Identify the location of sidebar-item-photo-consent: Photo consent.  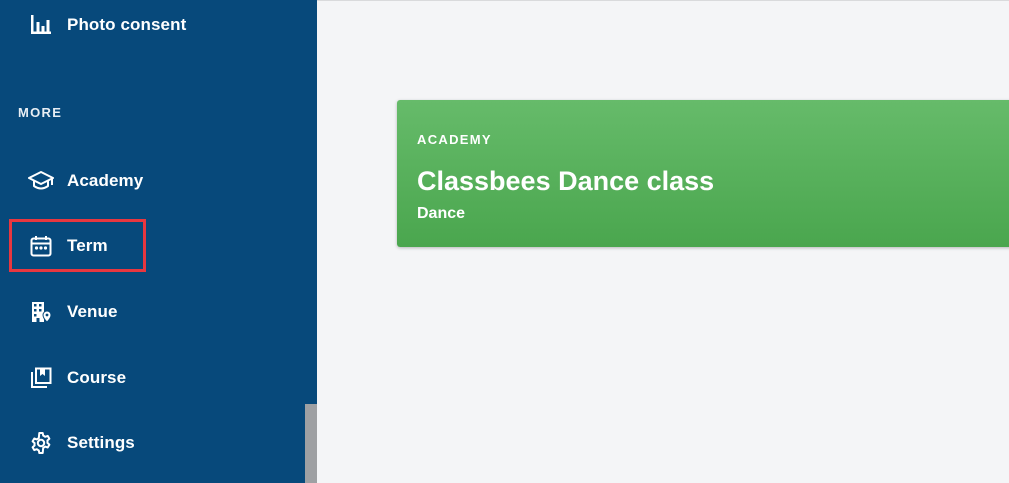
(107, 25).